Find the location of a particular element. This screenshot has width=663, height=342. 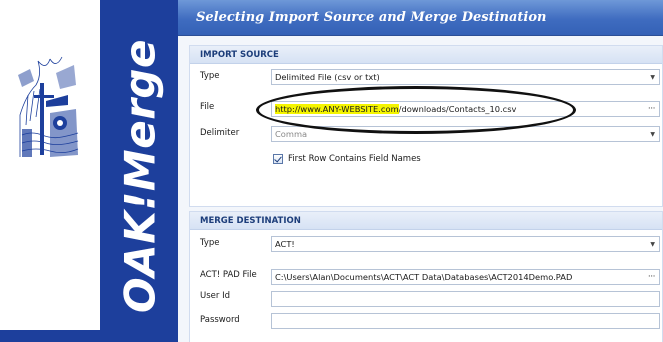

import-type-label: Type is located at coordinates (210, 76).